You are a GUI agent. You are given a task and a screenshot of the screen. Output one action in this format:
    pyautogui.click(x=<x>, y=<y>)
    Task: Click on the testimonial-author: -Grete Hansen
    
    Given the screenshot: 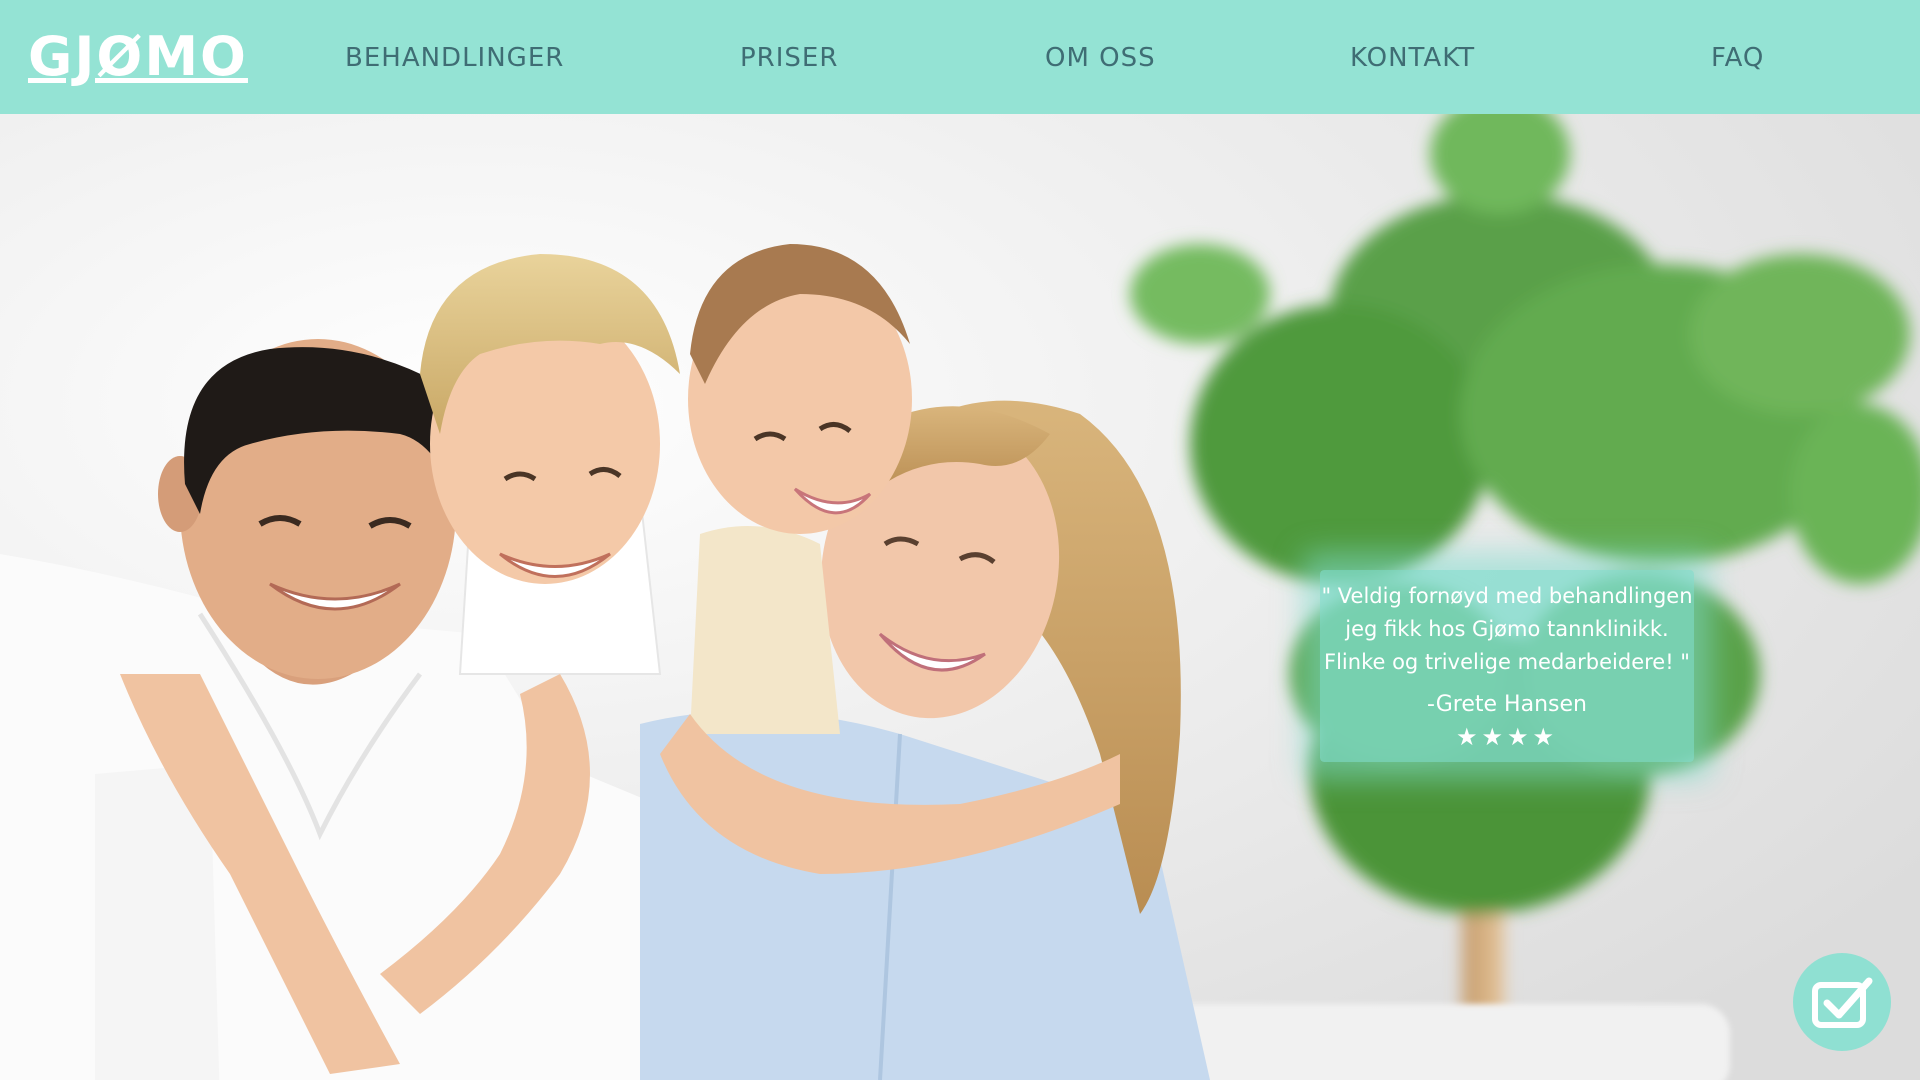 What is the action you would take?
    pyautogui.click(x=1507, y=704)
    